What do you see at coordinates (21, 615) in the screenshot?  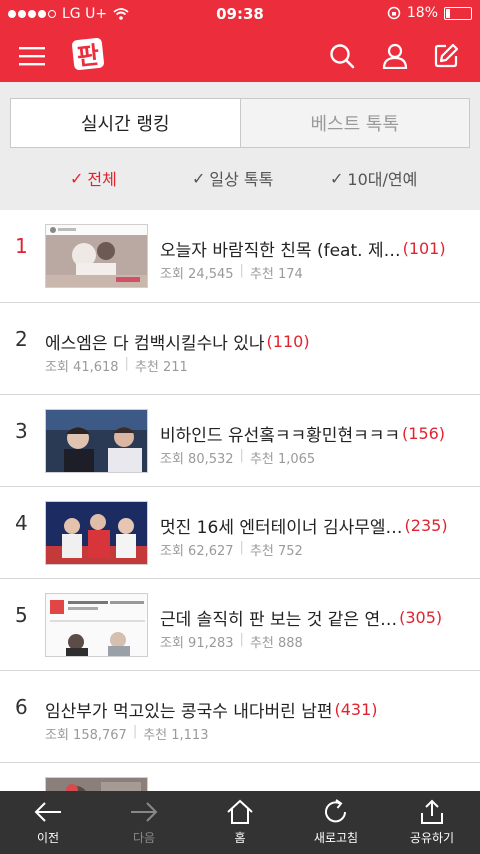 I see `rank-number: 5` at bounding box center [21, 615].